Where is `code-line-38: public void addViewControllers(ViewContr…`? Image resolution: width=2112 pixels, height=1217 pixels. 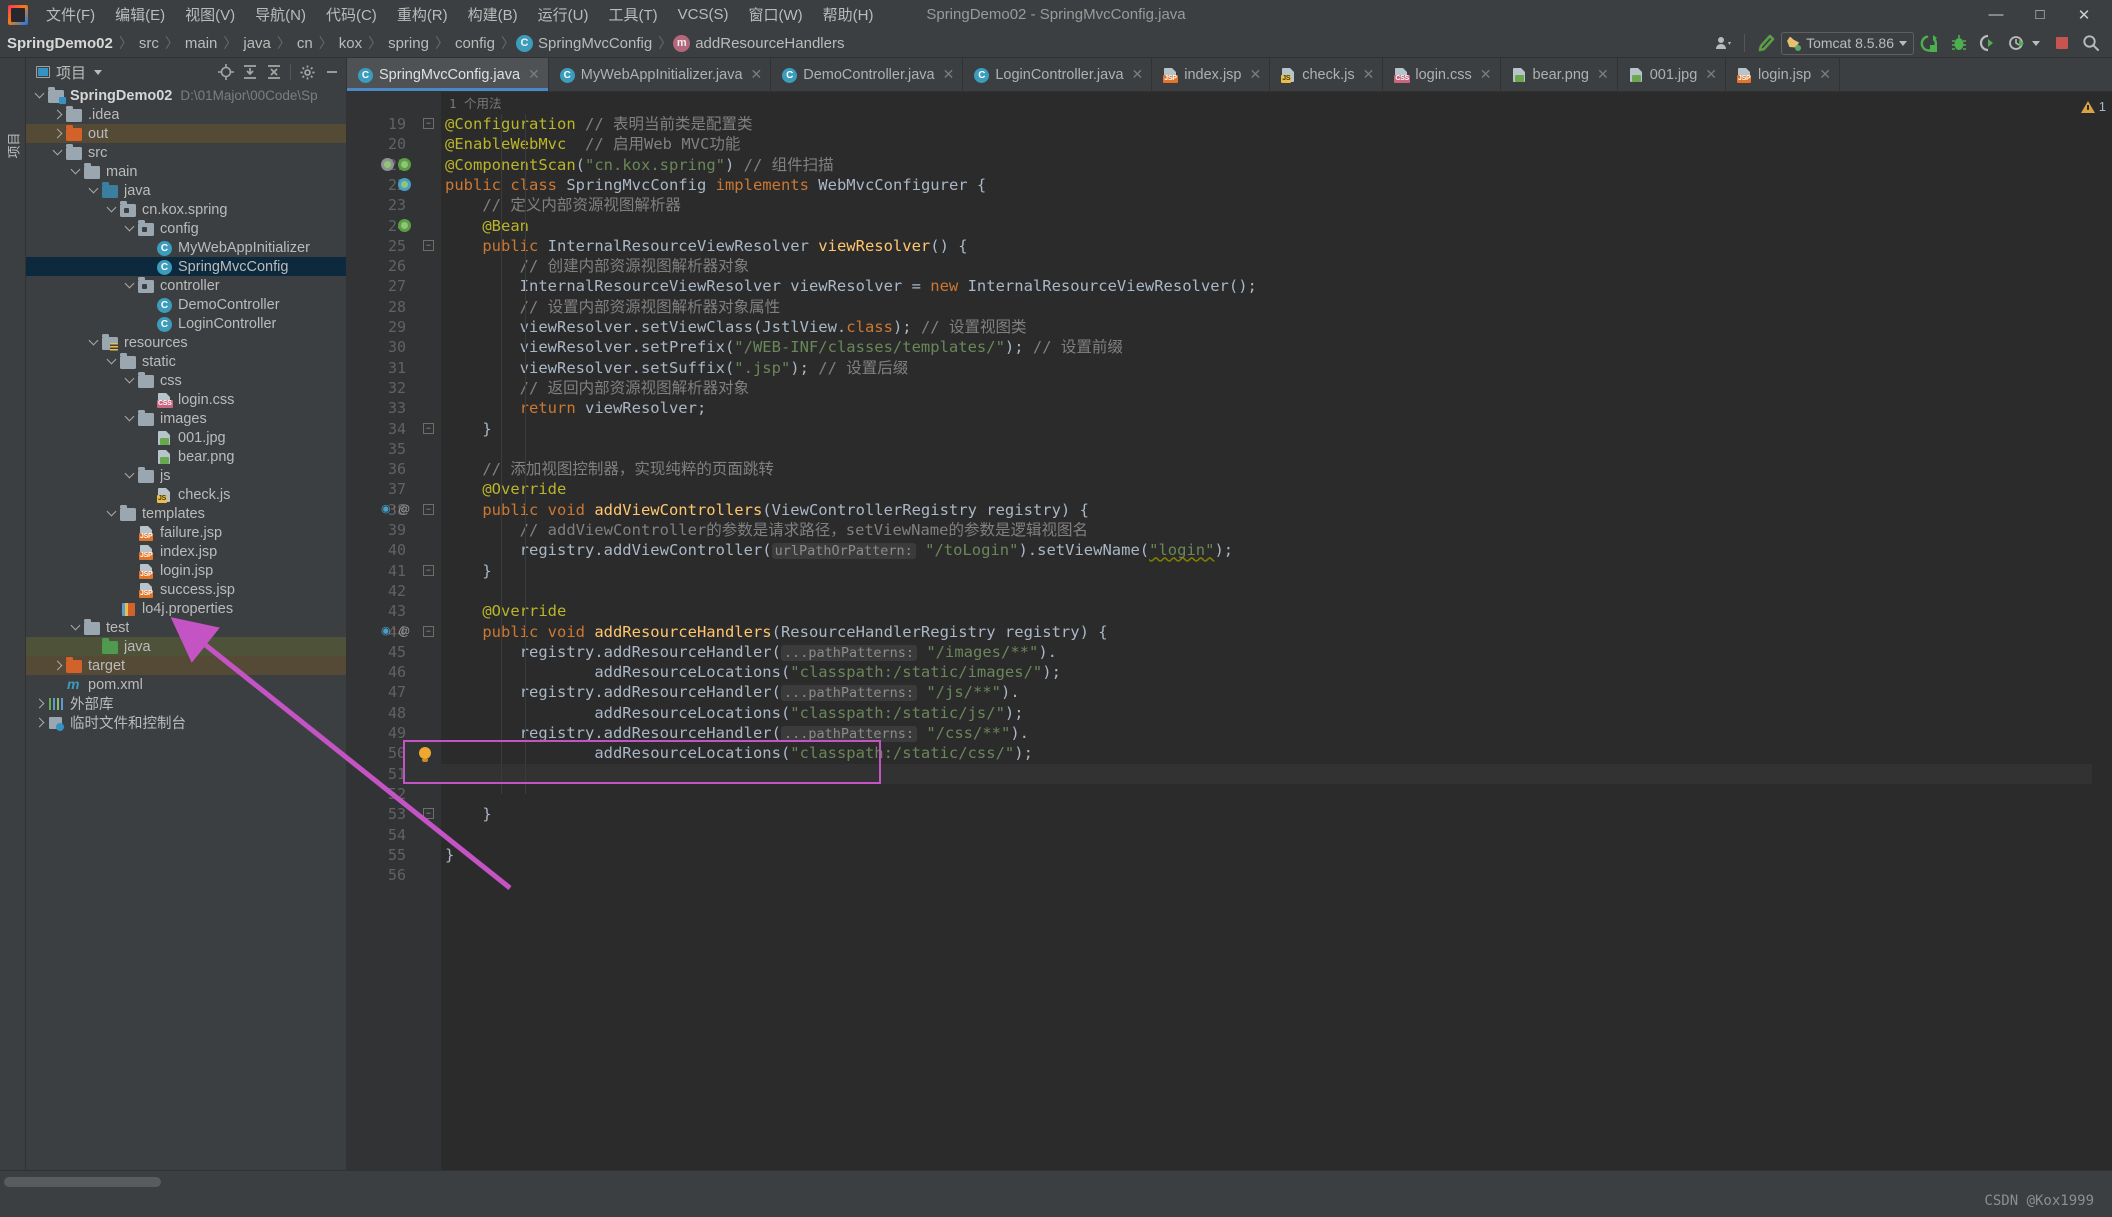 code-line-38: public void addViewControllers(ViewContr… is located at coordinates (1266, 510).